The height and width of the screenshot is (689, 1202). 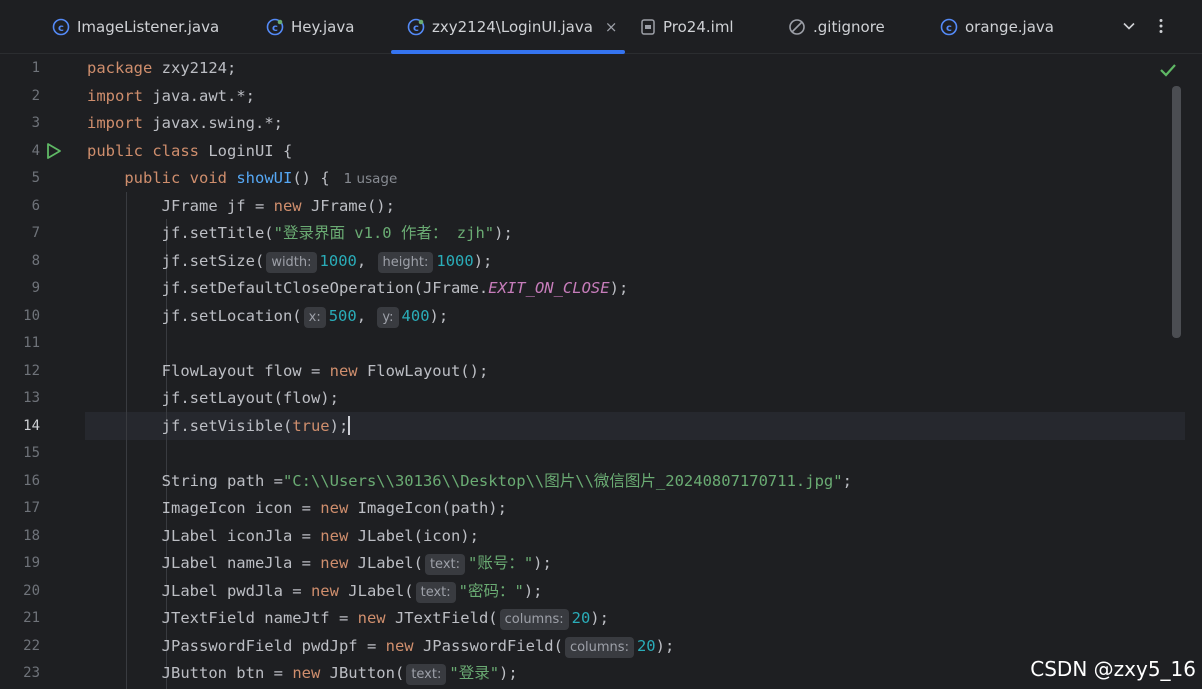 What do you see at coordinates (31, 315) in the screenshot?
I see `line-number: 10` at bounding box center [31, 315].